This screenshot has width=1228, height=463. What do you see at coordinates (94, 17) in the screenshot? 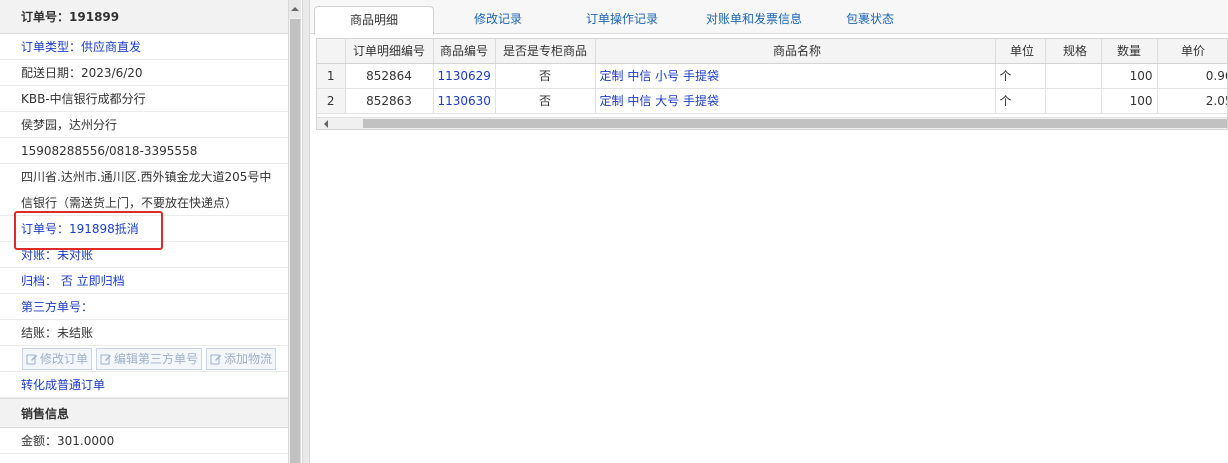
I see `order-title-value: 191899` at bounding box center [94, 17].